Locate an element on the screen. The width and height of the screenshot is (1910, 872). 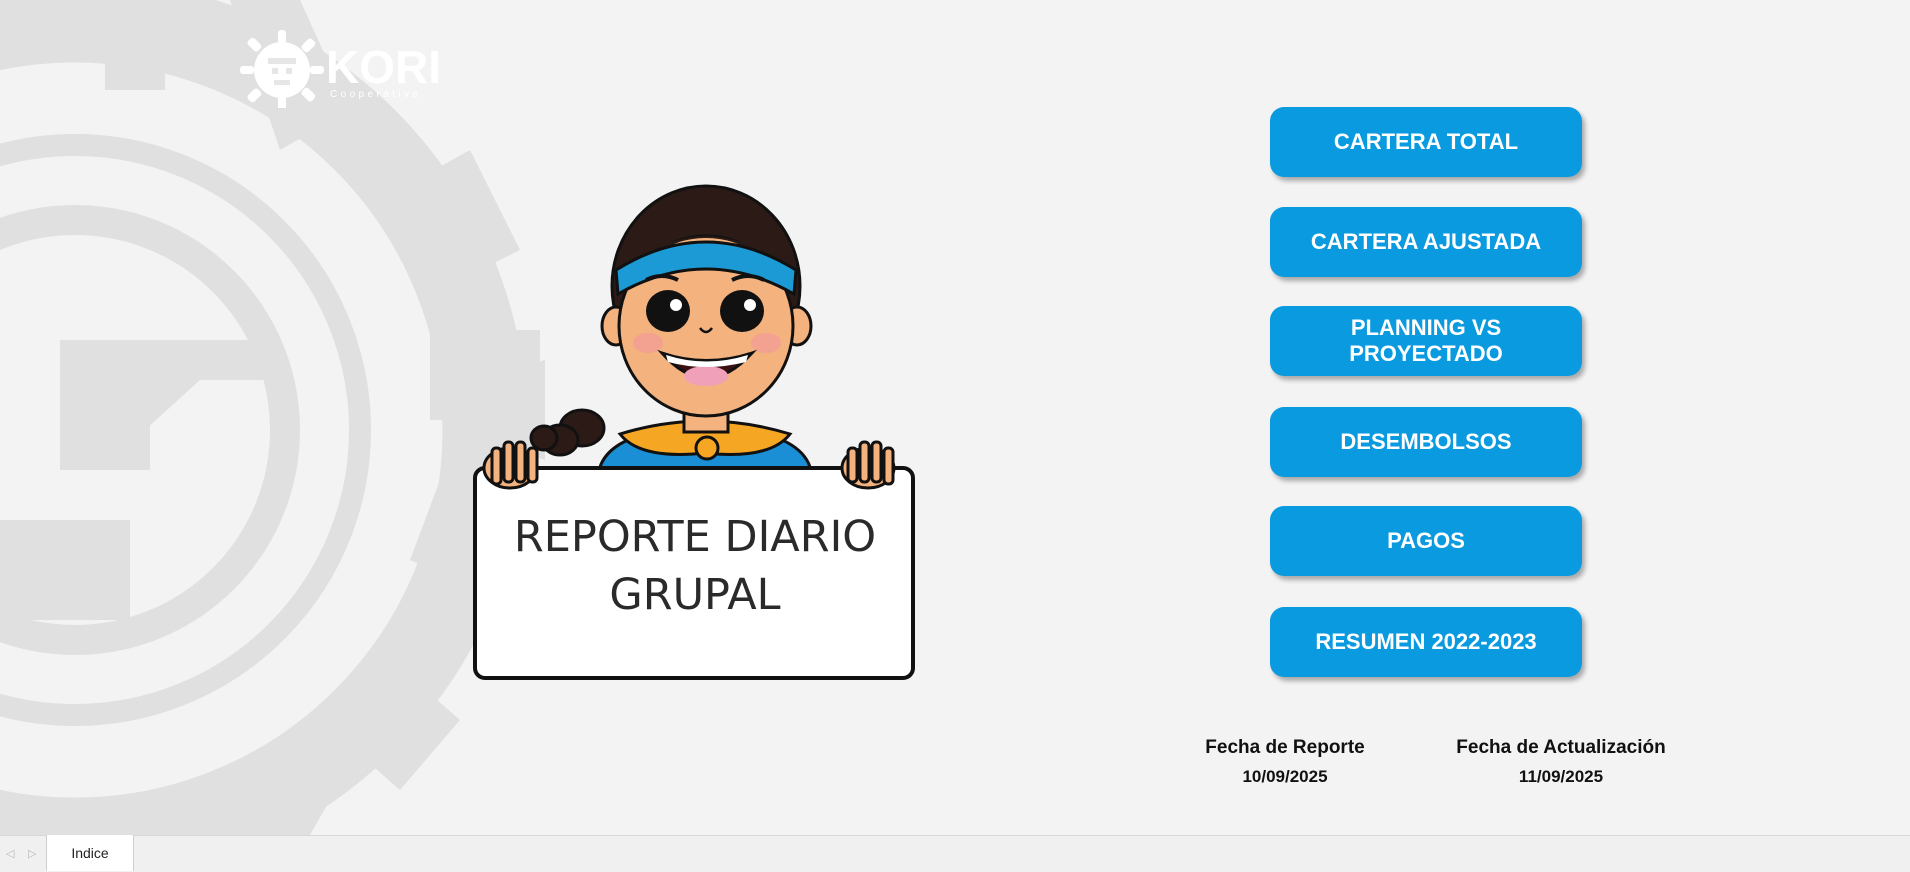
prev-sheet-arrow-icon: ◁ is located at coordinates (10, 853).